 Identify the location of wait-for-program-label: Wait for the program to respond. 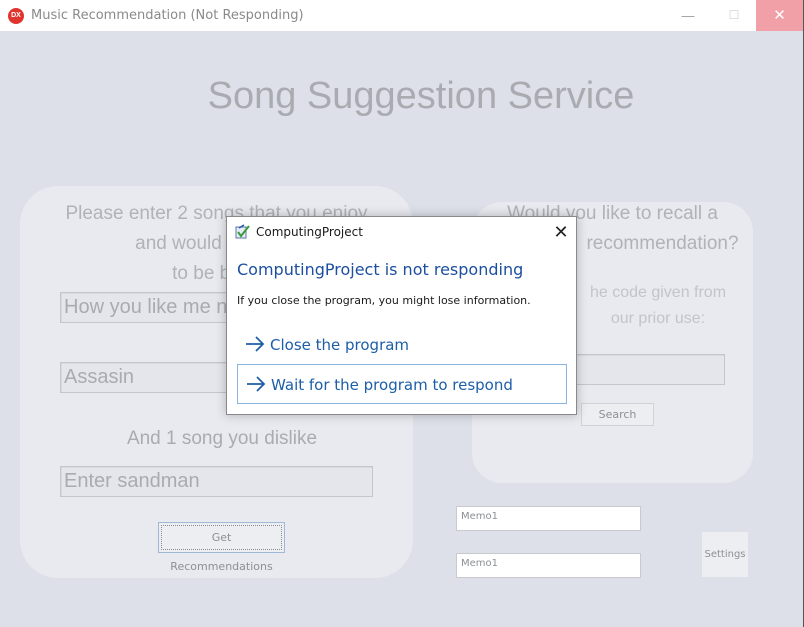
(392, 385).